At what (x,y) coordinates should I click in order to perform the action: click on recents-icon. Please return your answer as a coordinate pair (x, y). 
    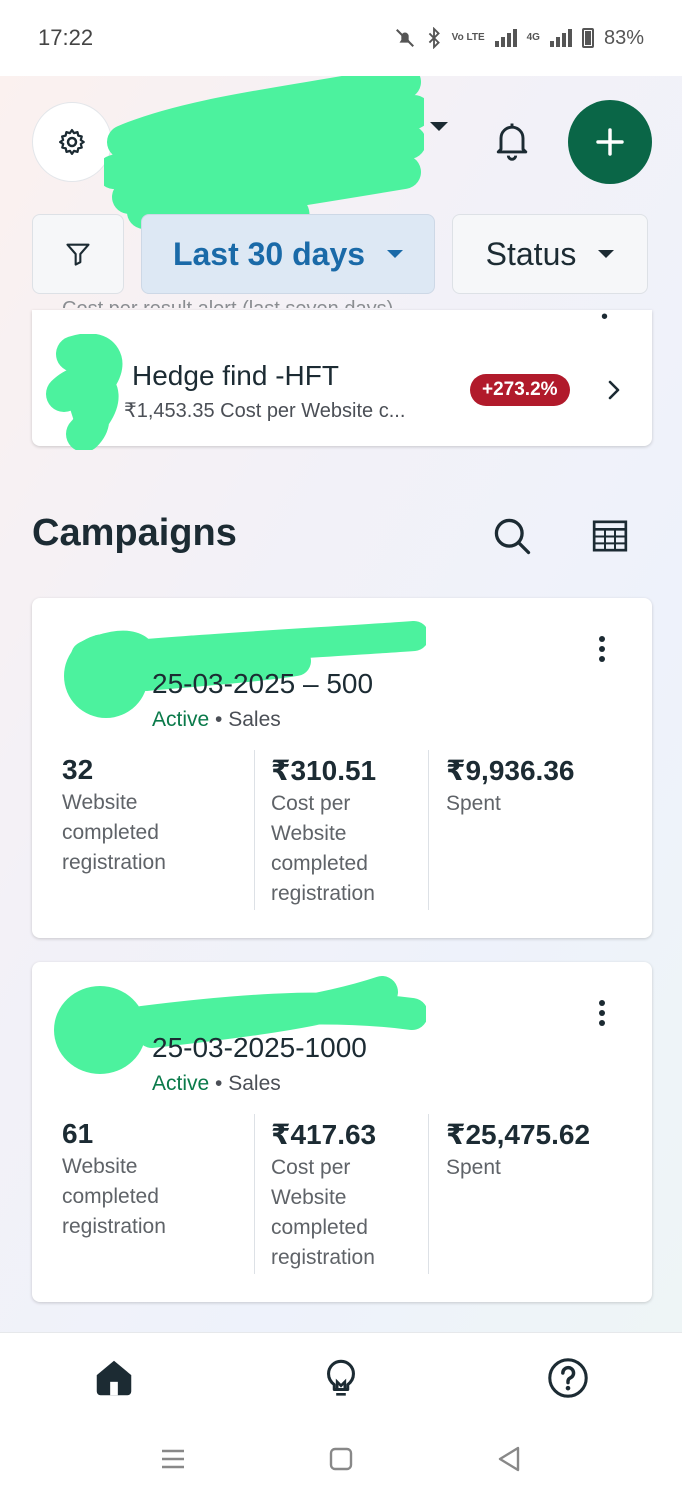
    Looking at the image, I should click on (173, 1459).